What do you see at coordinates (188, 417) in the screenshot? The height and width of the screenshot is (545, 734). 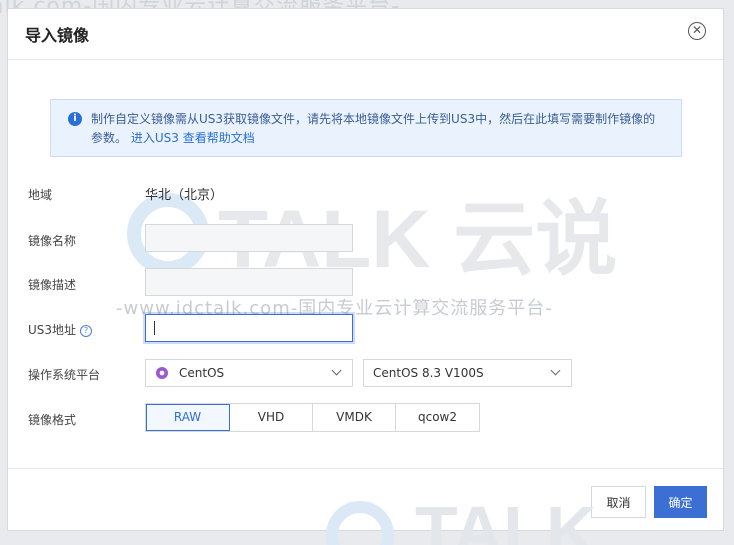 I see `format-option-raw: RAW` at bounding box center [188, 417].